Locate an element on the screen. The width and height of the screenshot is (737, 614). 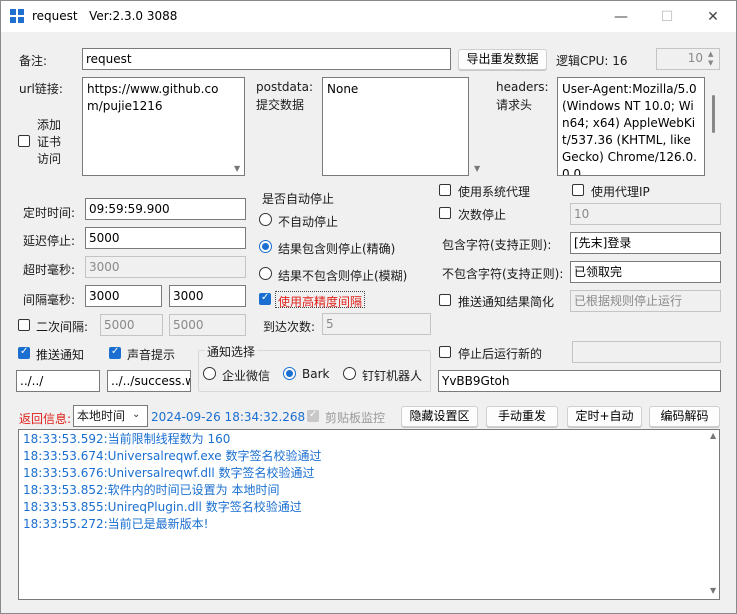
system-proxy-checkbox is located at coordinates (445, 190).